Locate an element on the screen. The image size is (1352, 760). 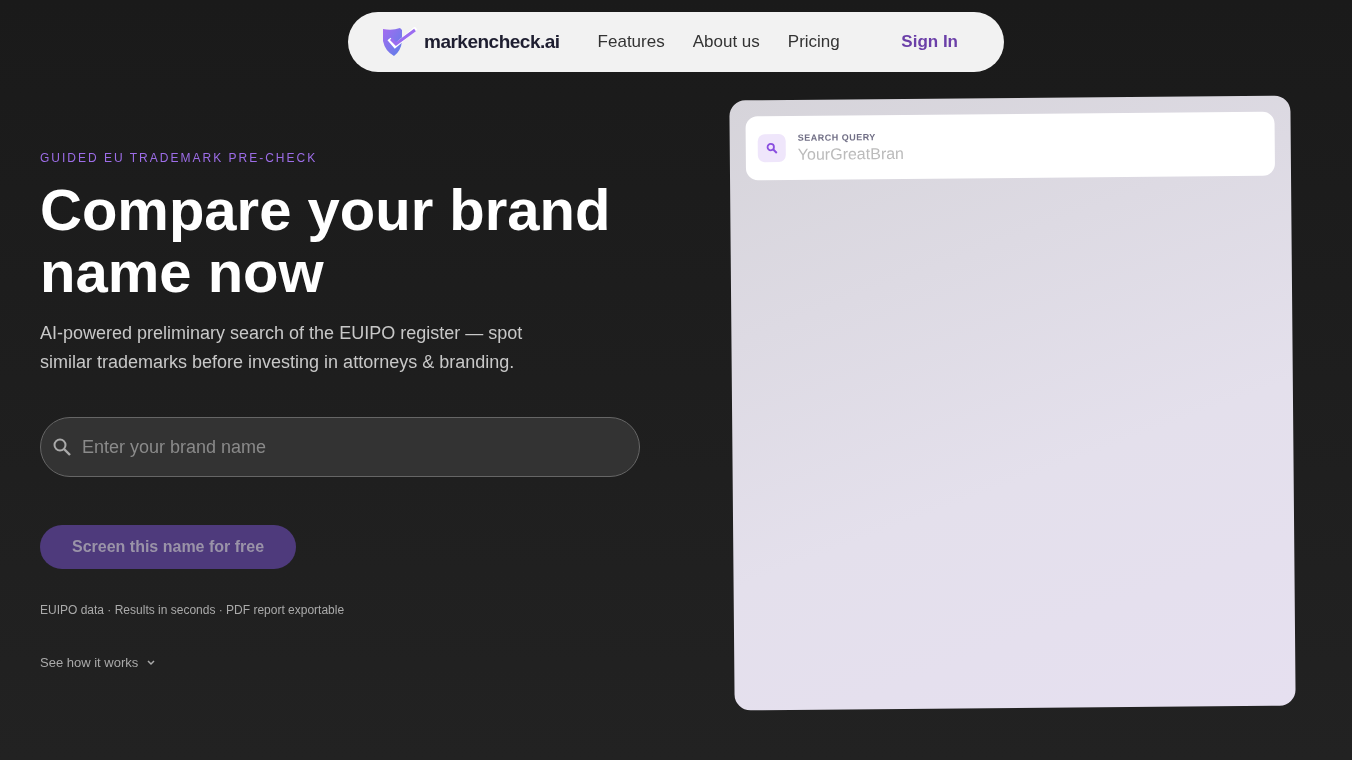
see-how-link: See how it works is located at coordinates (98, 662).